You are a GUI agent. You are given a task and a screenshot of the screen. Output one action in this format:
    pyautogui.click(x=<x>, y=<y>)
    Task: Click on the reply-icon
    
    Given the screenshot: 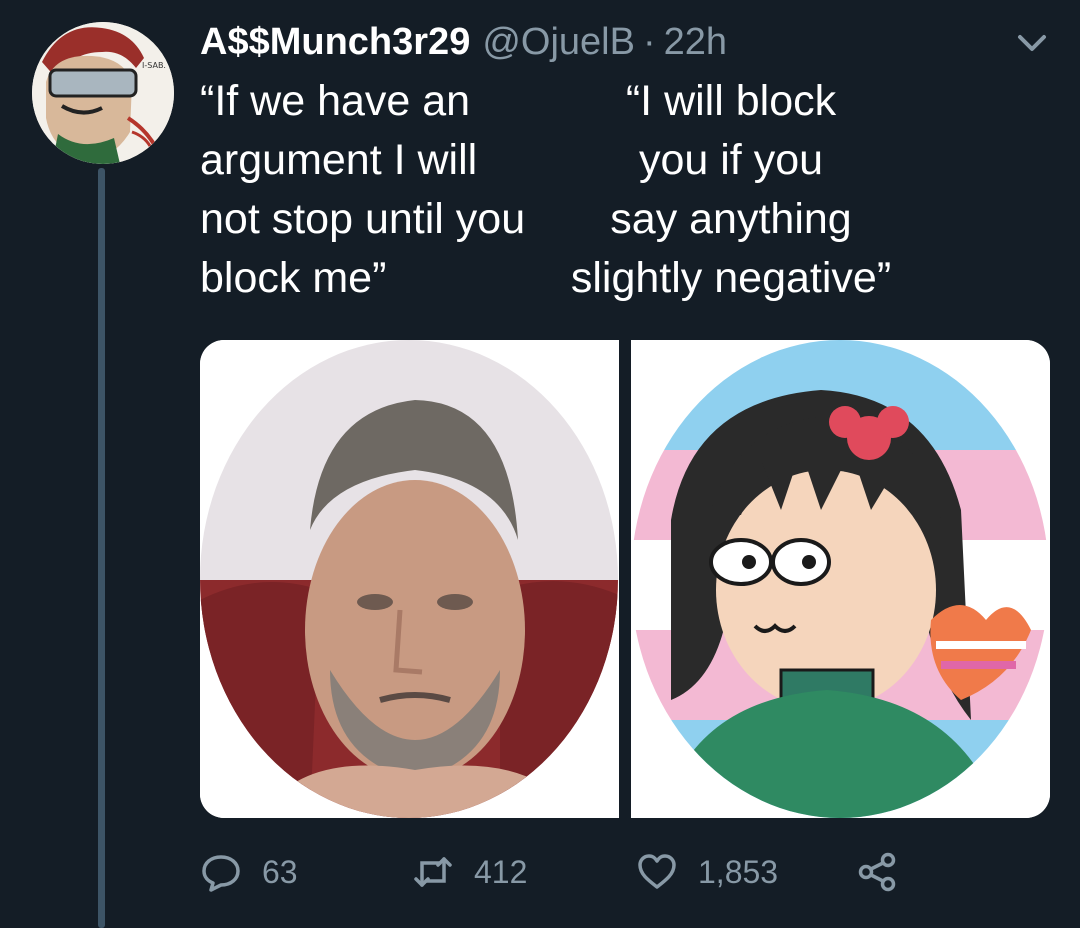 What is the action you would take?
    pyautogui.click(x=221, y=873)
    